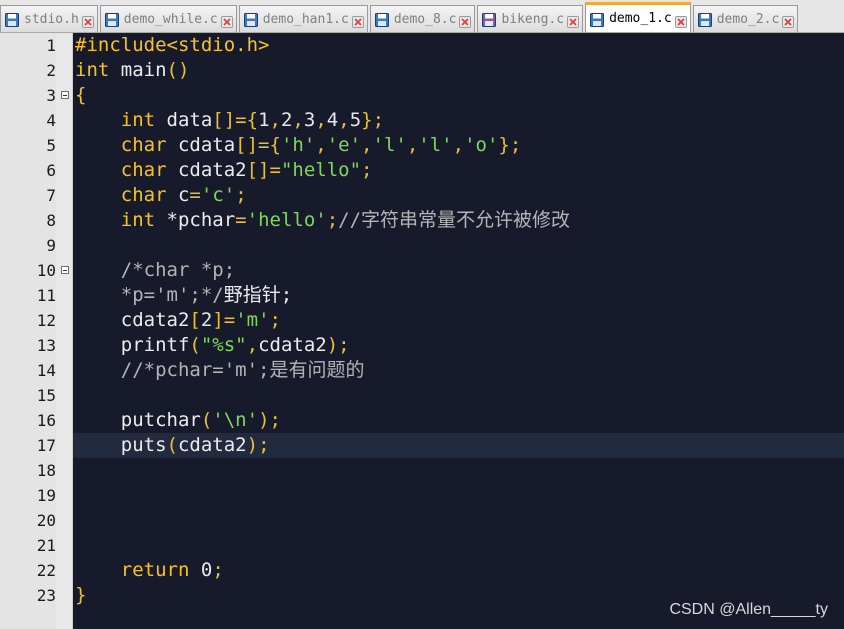 The image size is (844, 629). Describe the element at coordinates (46, 445) in the screenshot. I see `line-number: 17` at that location.